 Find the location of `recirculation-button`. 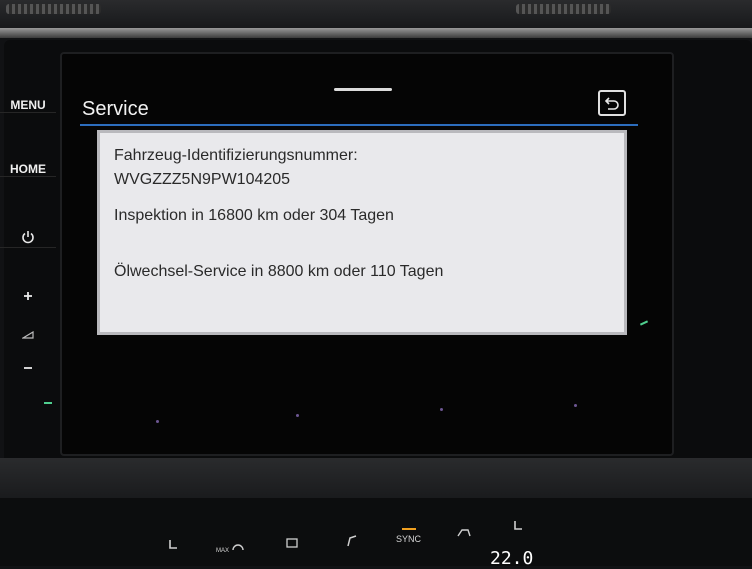

recirculation-button is located at coordinates (464, 534).